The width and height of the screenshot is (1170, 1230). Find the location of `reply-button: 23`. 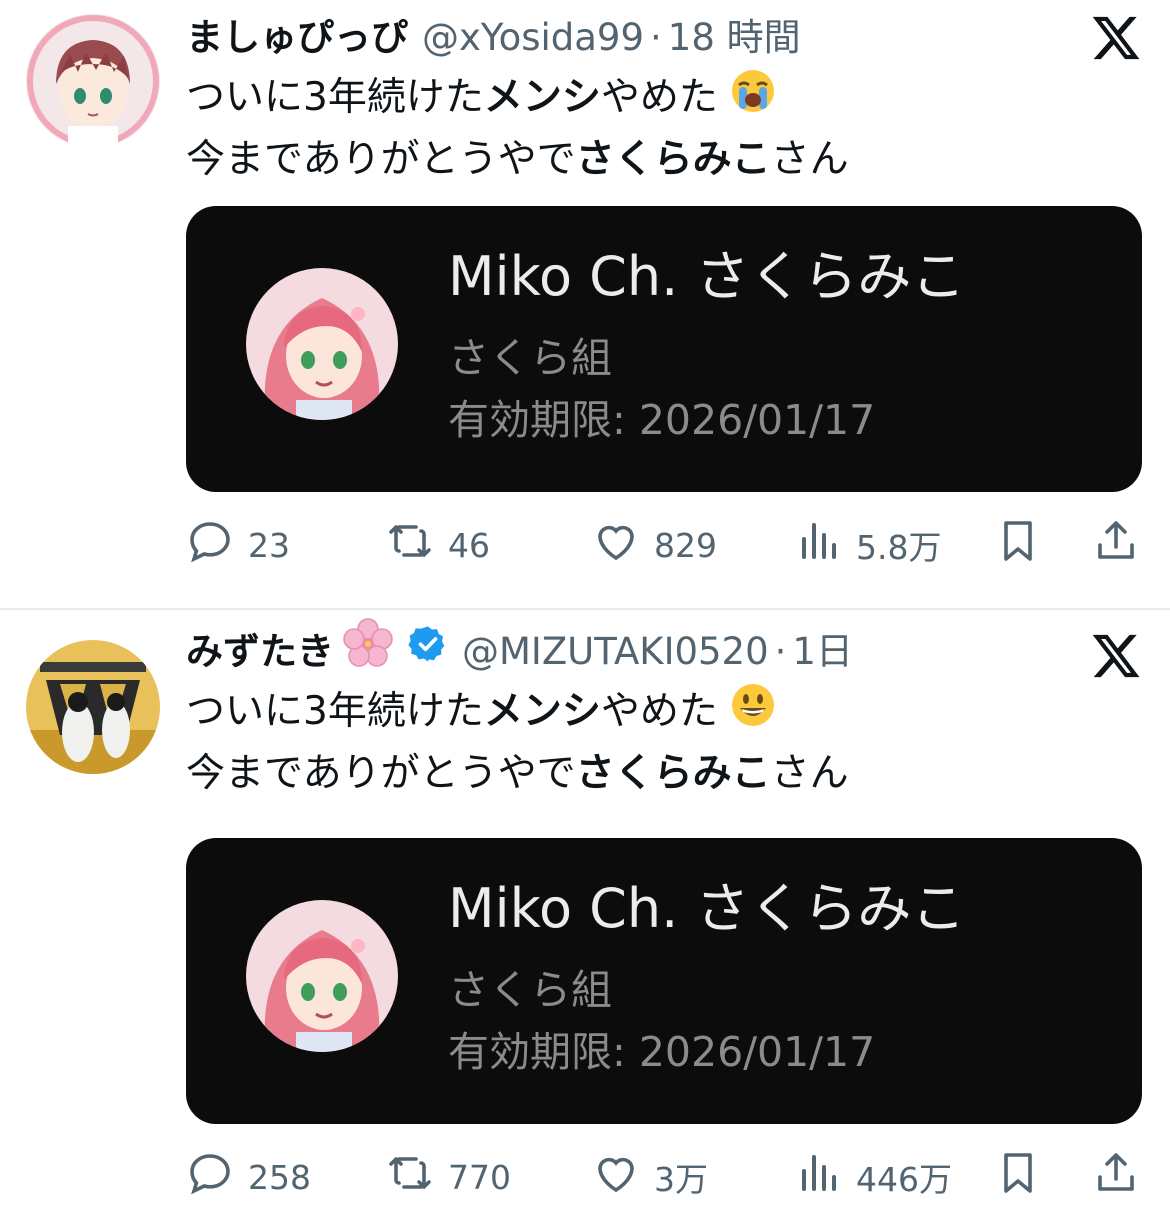

reply-button: 23 is located at coordinates (238, 545).